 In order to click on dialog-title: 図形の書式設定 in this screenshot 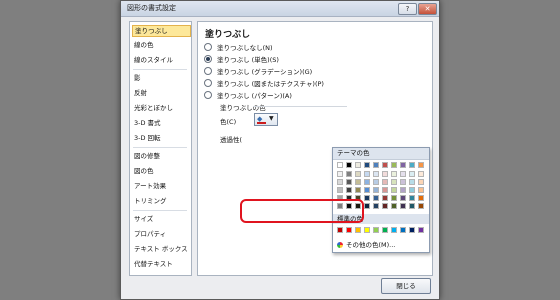, I will do `click(151, 8)`.